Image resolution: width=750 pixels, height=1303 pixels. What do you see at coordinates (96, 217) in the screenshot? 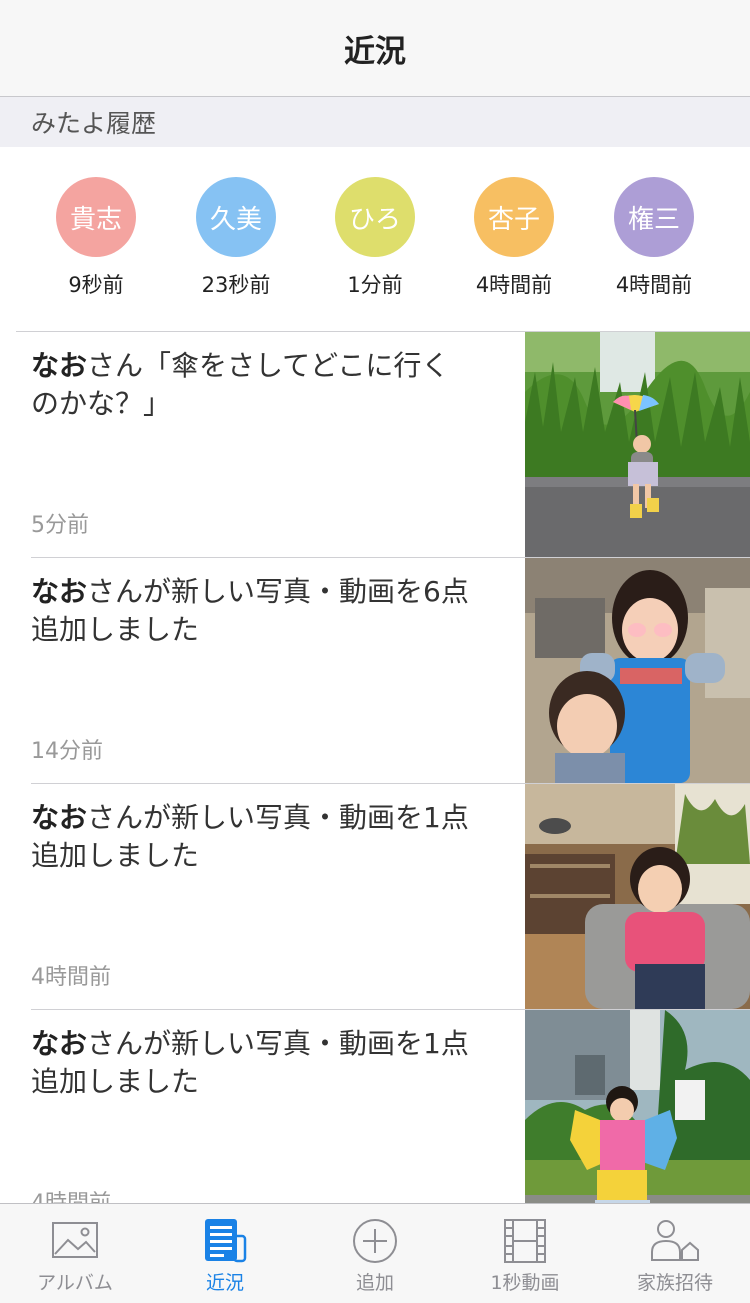
I see `avatar: 貴志` at bounding box center [96, 217].